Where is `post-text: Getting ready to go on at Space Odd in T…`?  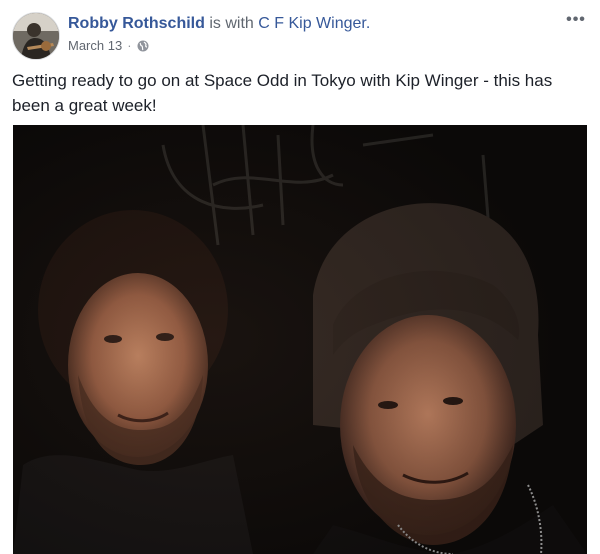
post-text: Getting ready to go on at Space Odd in T… is located at coordinates (282, 93).